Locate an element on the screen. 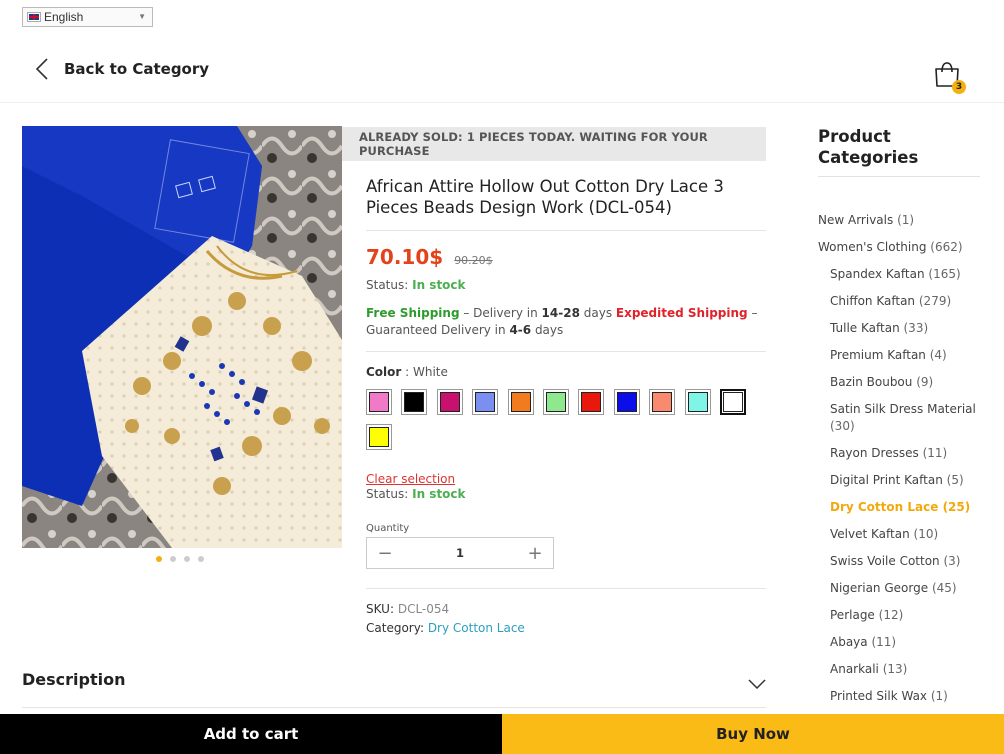 The height and width of the screenshot is (754, 1004). sku-row: SKU: DCL-054 is located at coordinates (566, 609).